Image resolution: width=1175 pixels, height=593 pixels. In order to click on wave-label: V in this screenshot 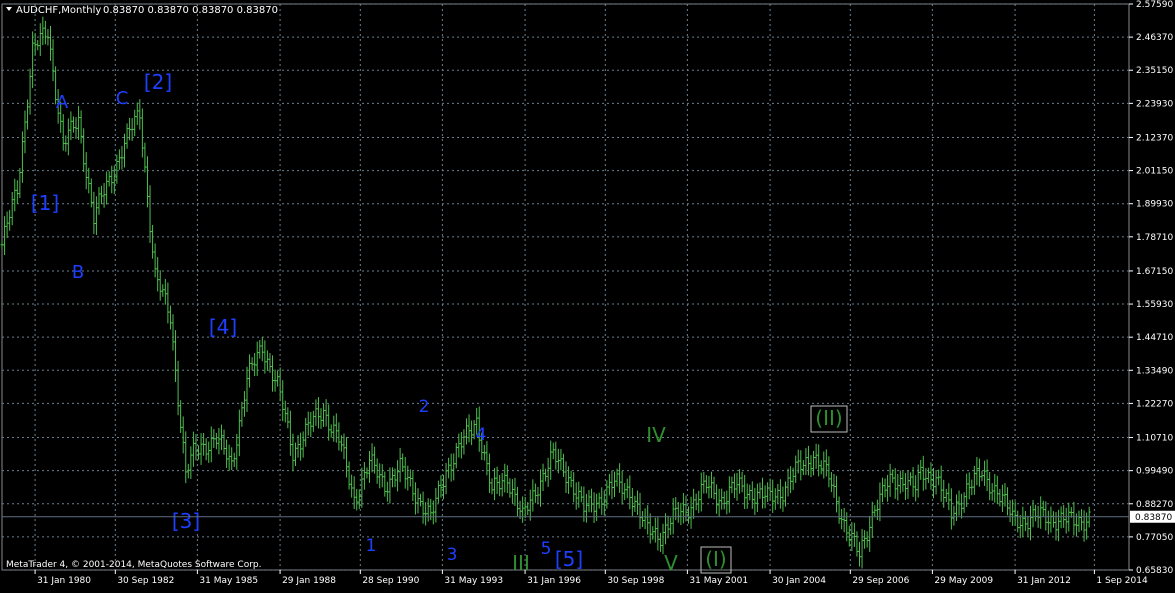, I will do `click(671, 563)`.